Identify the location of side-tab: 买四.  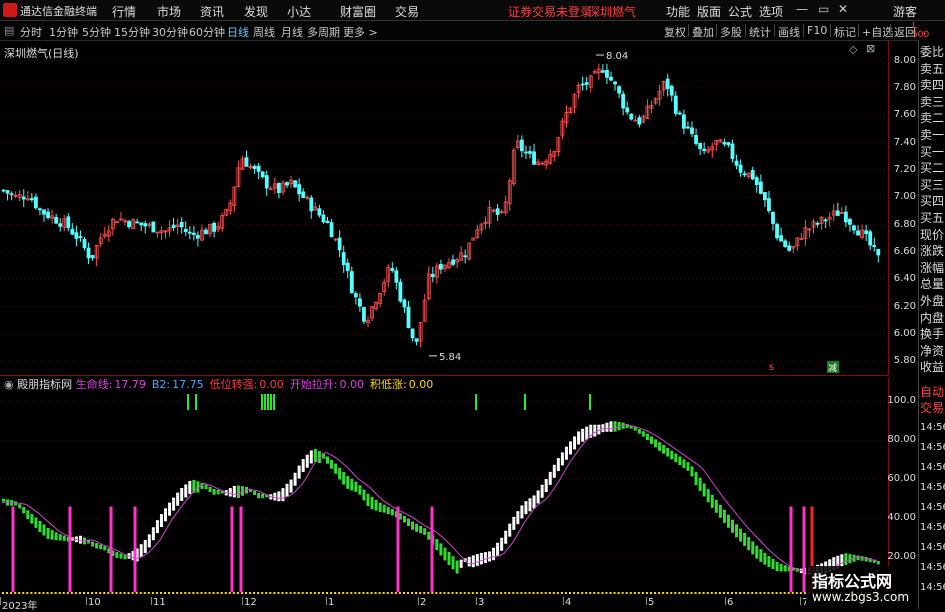
(932, 201).